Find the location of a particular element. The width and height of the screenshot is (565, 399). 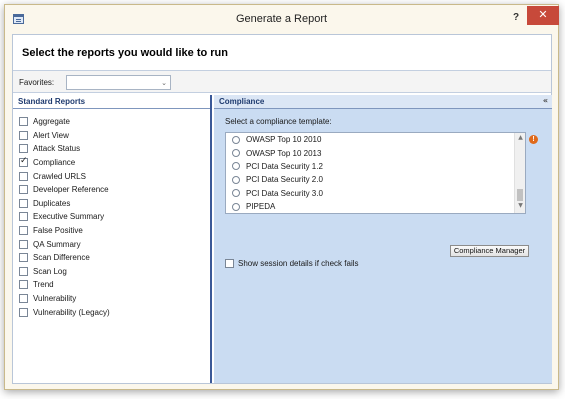

report-label: Aggregate is located at coordinates (51, 122).